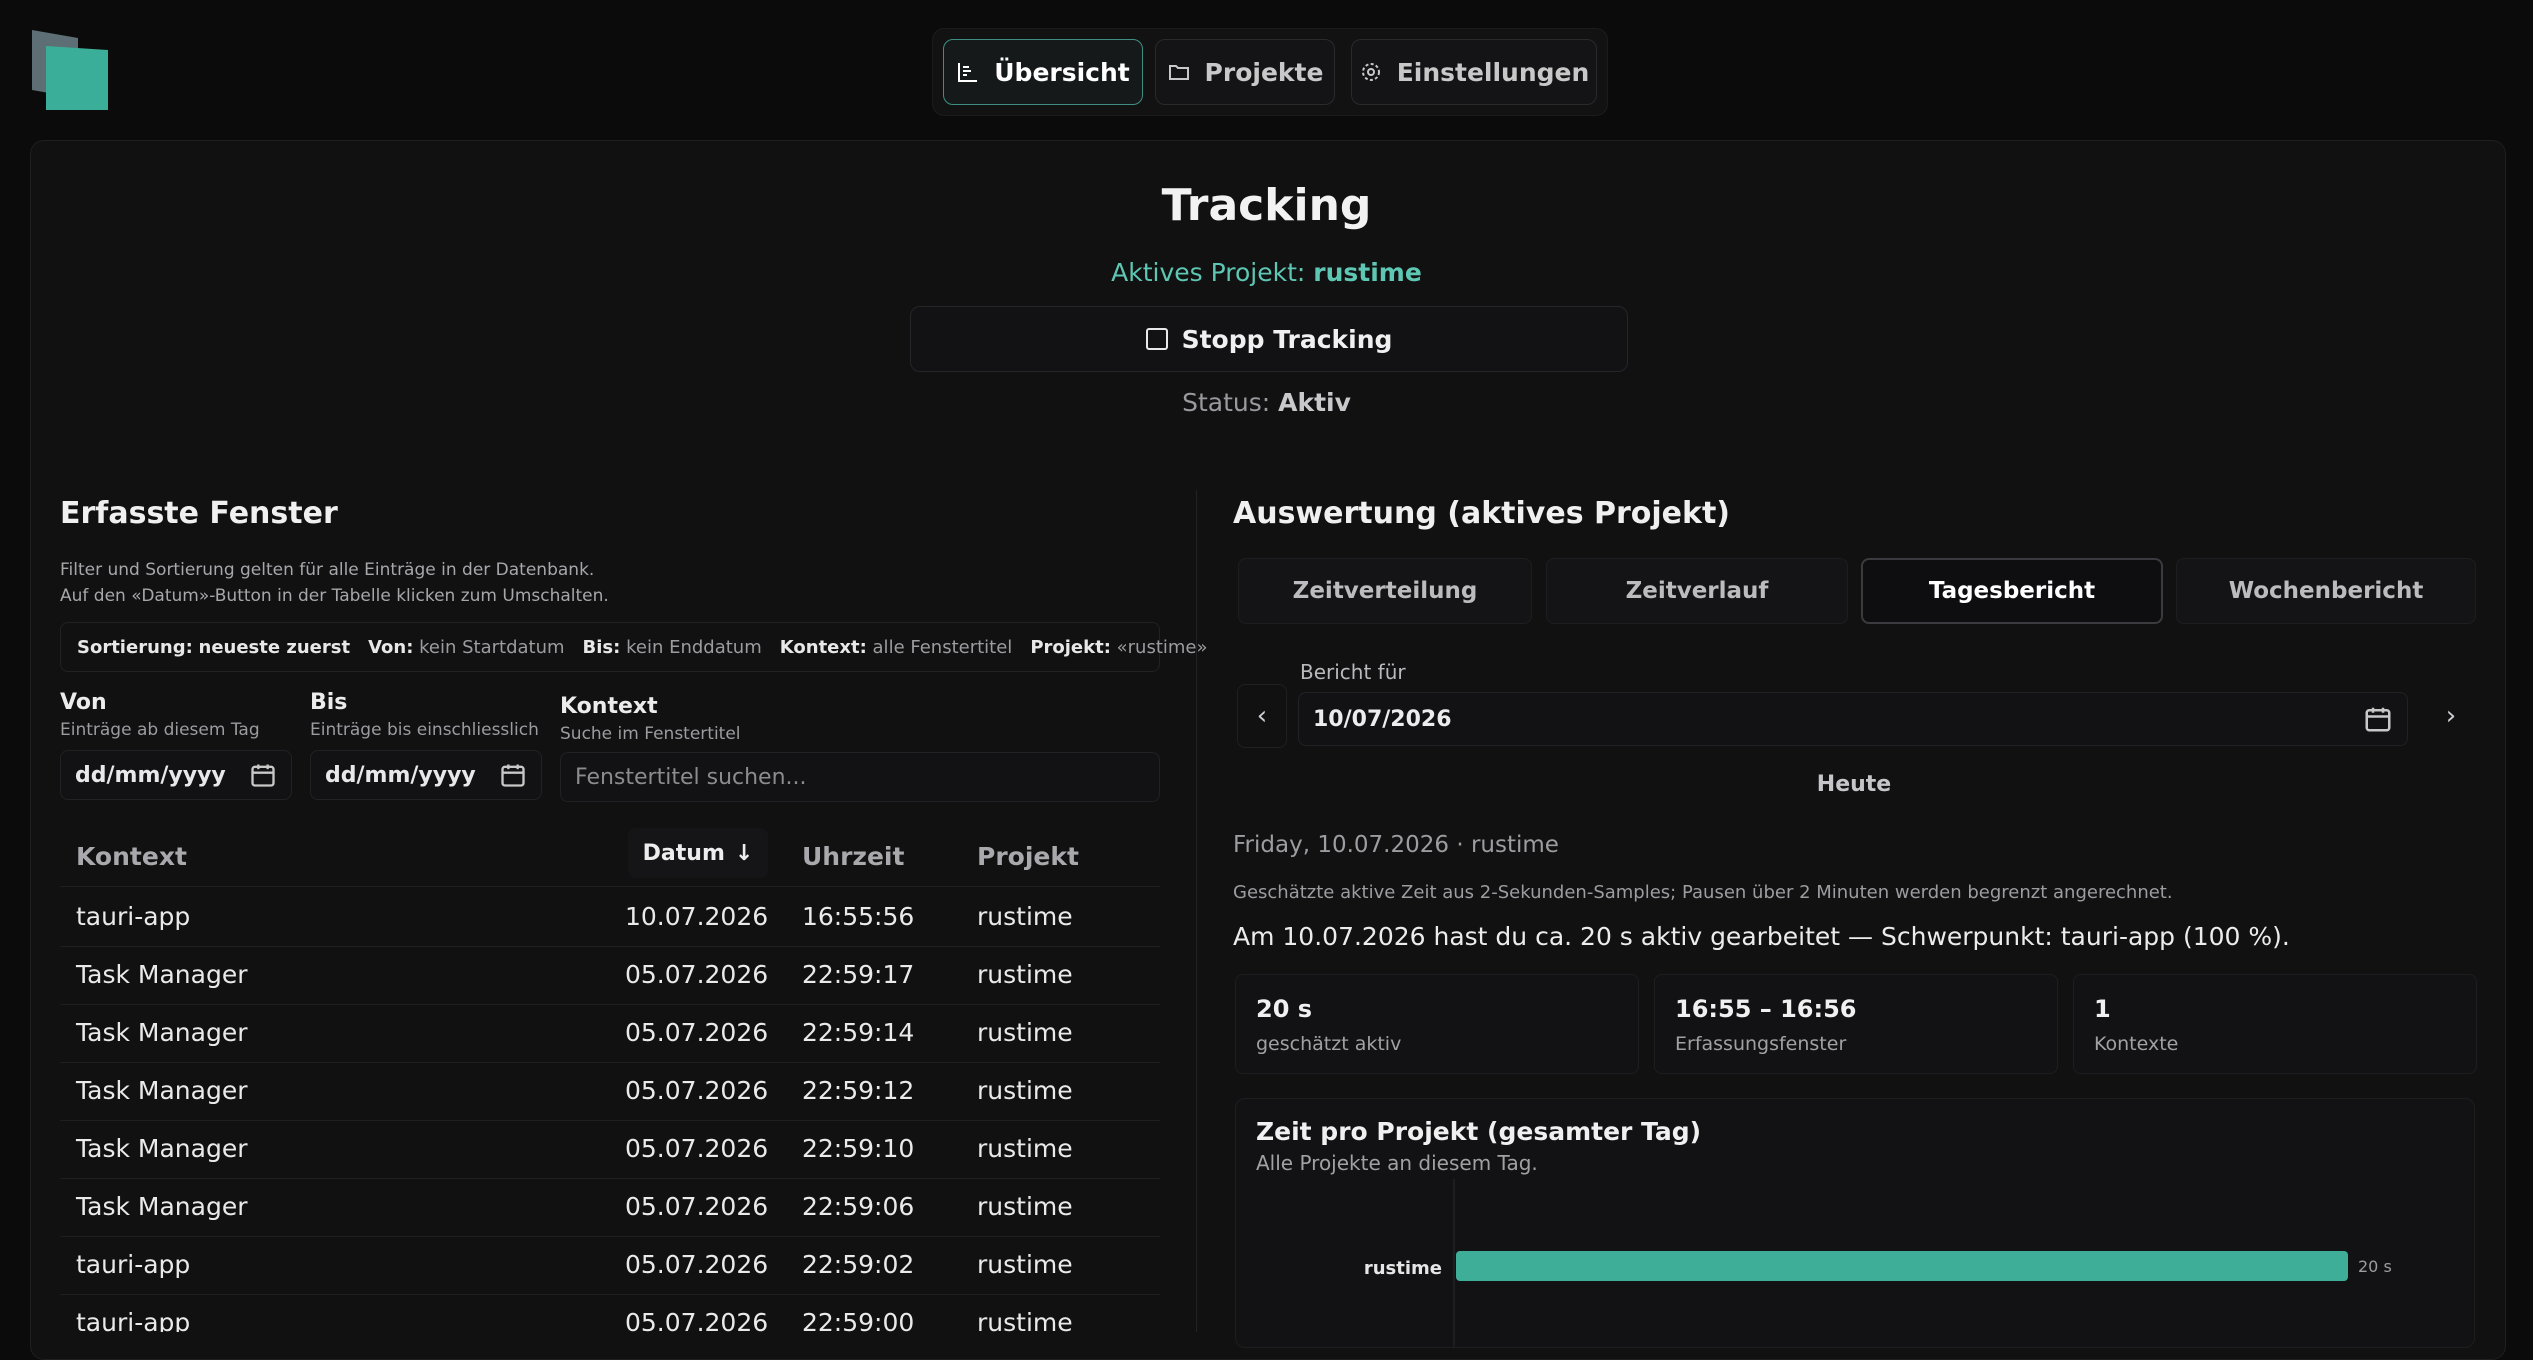 The height and width of the screenshot is (1360, 2533). I want to click on cell-time: 16:55:56, so click(858, 916).